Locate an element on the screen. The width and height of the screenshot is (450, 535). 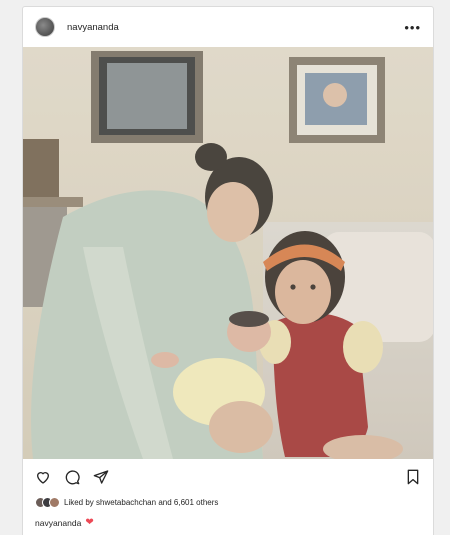
liked-by-avatars is located at coordinates (47, 502).